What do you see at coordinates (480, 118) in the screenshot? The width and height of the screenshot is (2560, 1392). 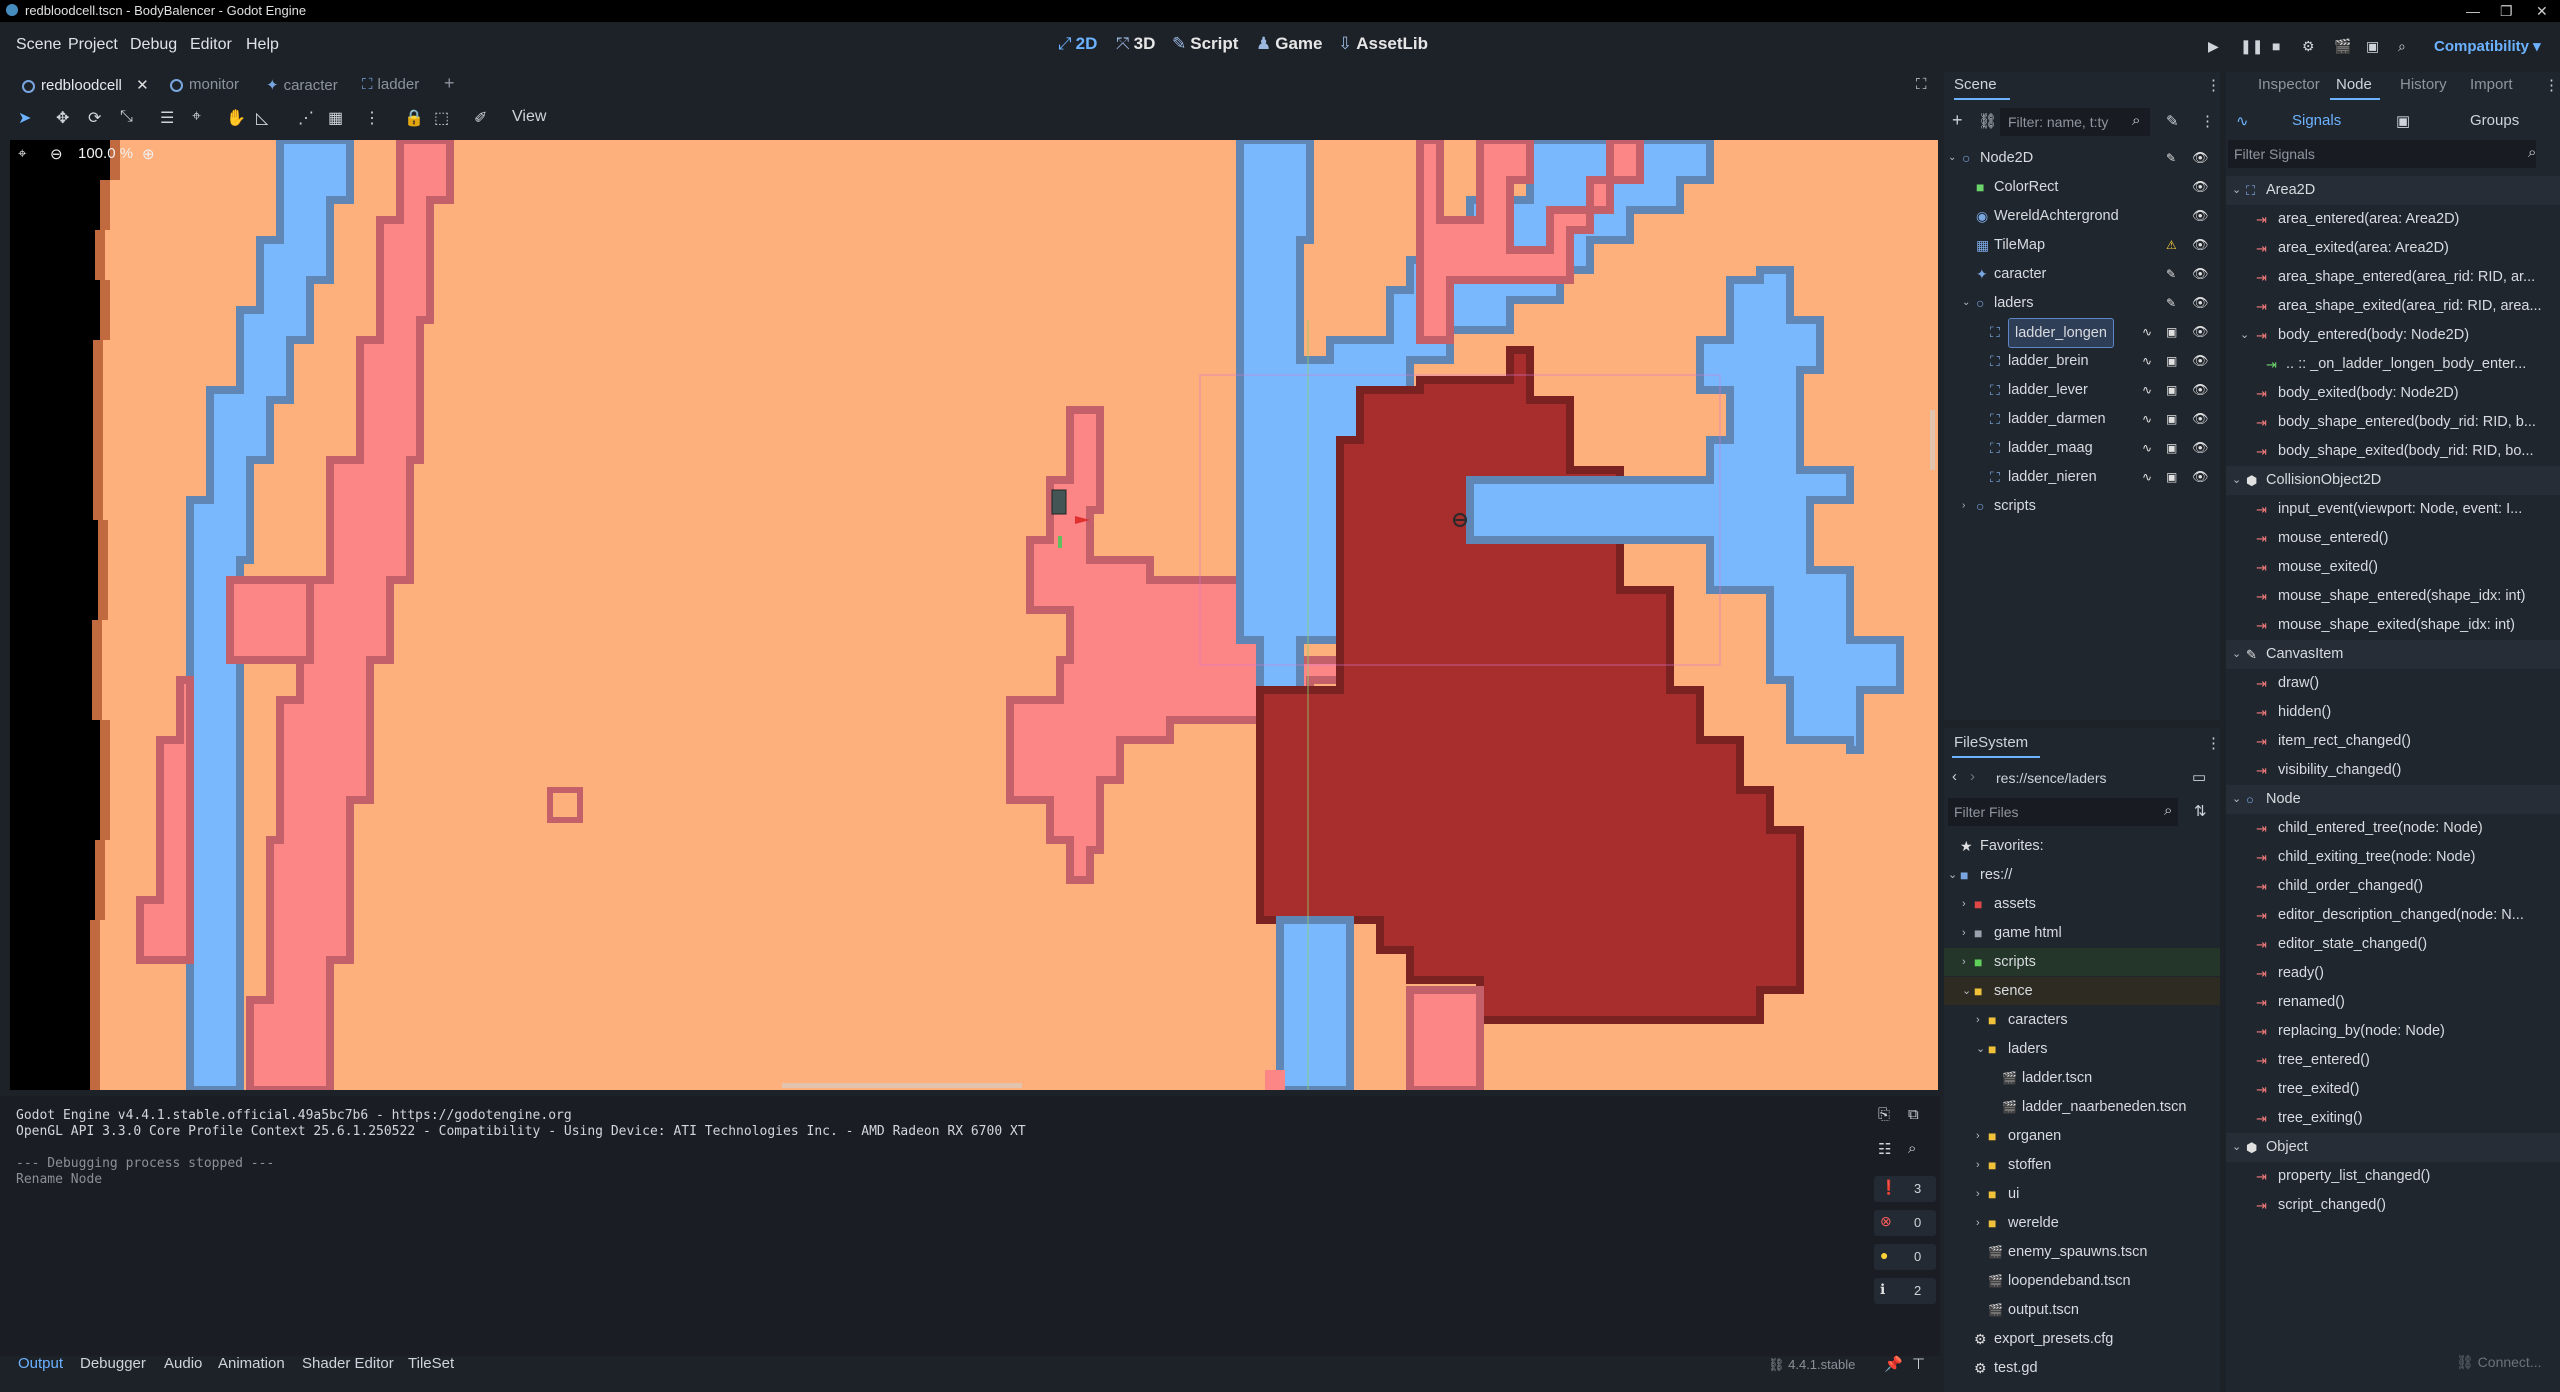 I see `bone-icon: ✐` at bounding box center [480, 118].